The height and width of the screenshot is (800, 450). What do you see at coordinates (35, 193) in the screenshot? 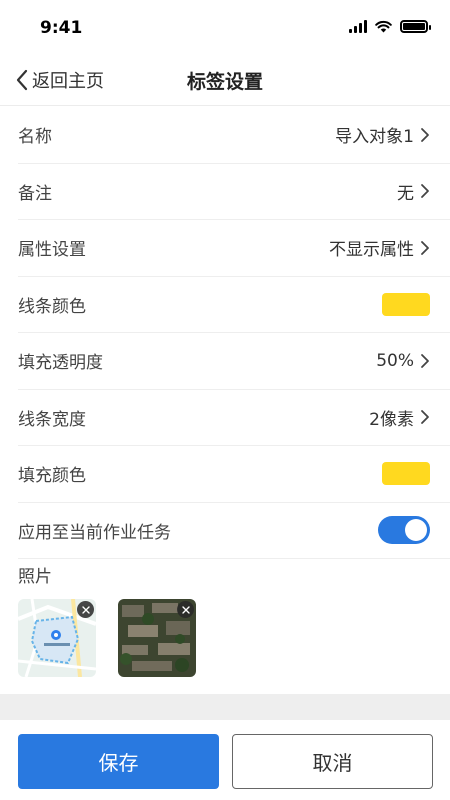
I see `row-label: 备注` at bounding box center [35, 193].